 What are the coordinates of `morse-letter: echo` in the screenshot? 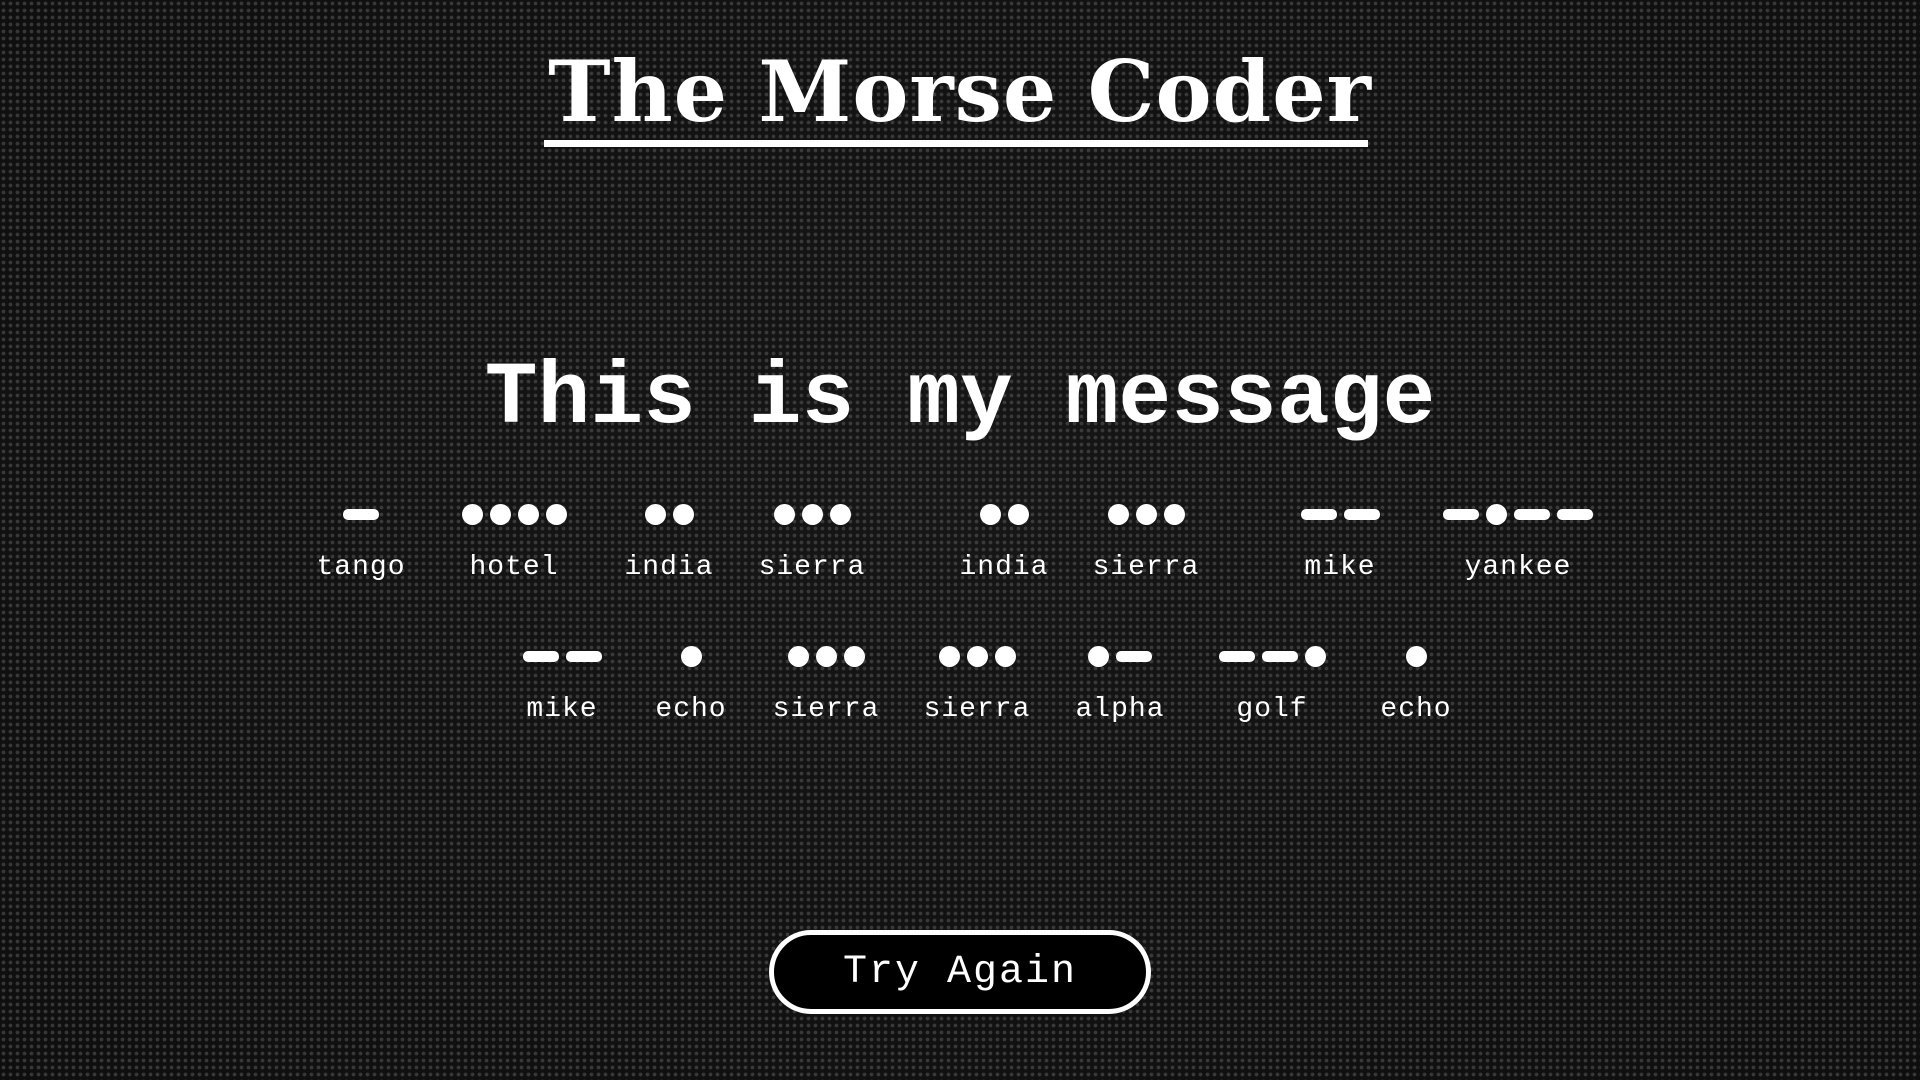 It's located at (1416, 684).